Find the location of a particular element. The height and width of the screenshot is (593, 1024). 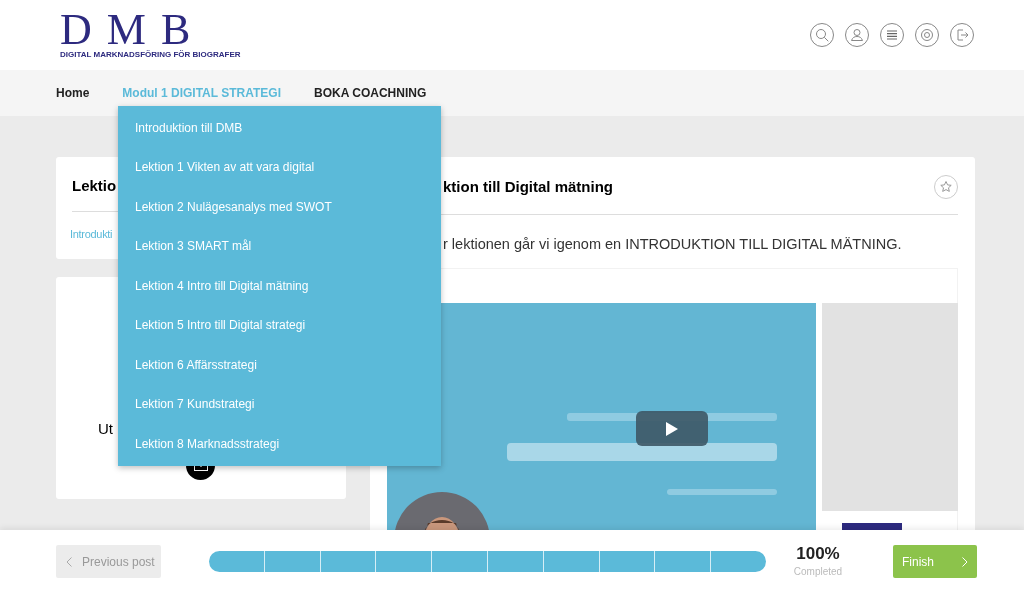

menu-icon is located at coordinates (892, 35).